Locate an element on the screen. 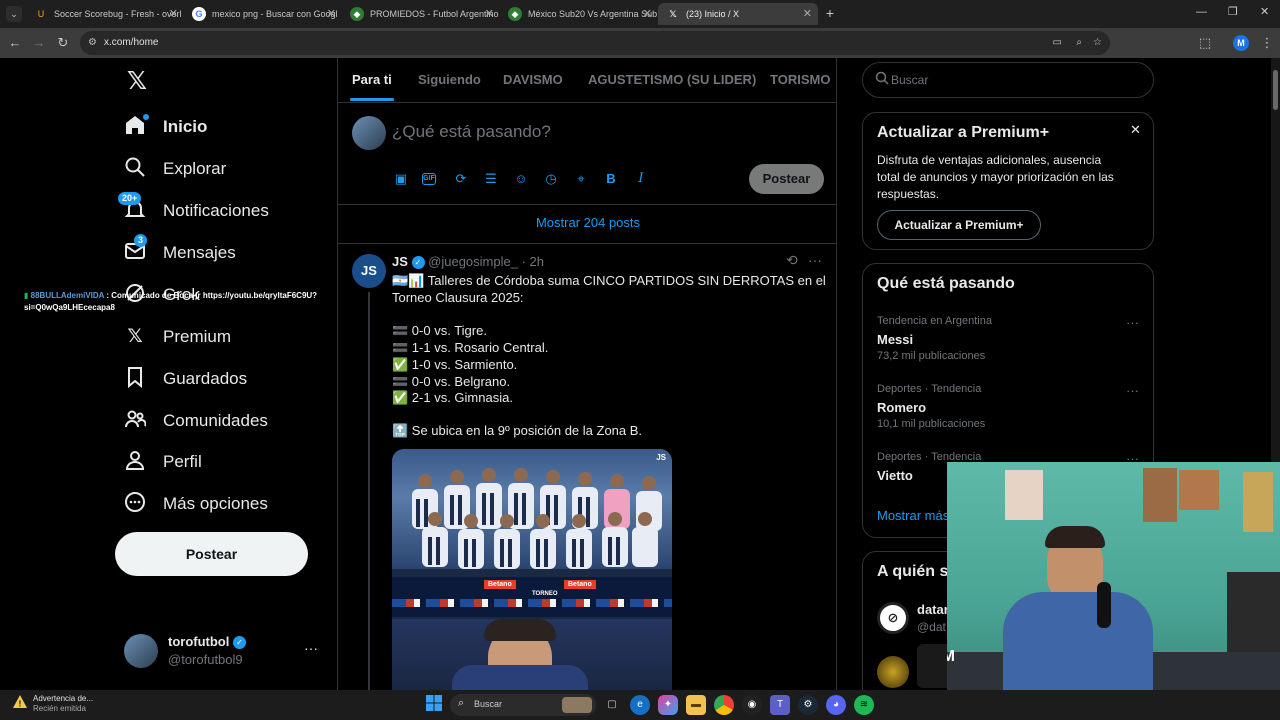  minimize-button: — is located at coordinates (1201, 12).